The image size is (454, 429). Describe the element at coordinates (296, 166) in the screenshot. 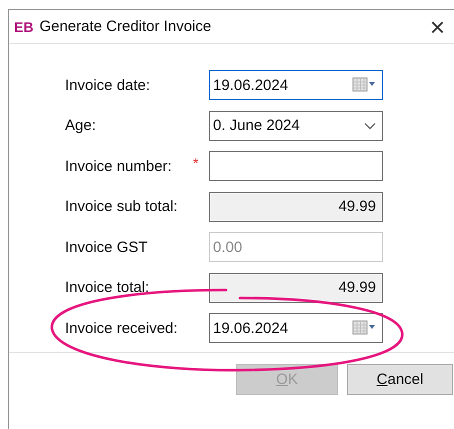

I see `input-field` at that location.